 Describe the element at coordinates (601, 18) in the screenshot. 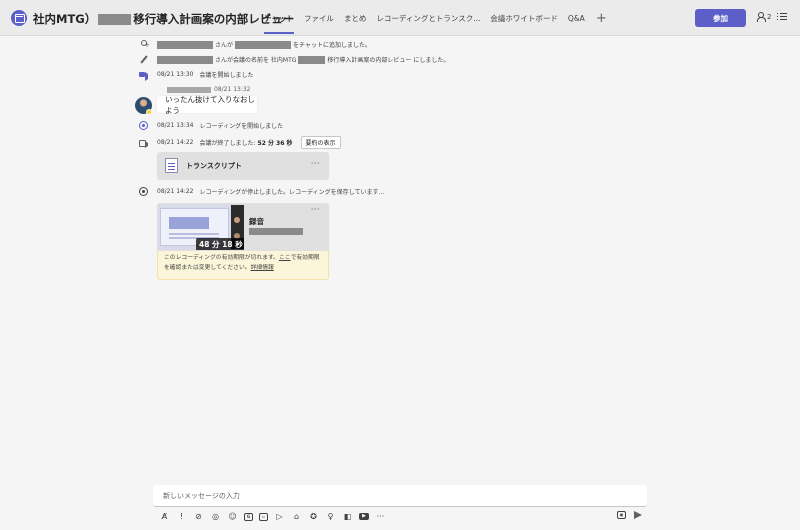

I see `add-tab-icon: +` at that location.